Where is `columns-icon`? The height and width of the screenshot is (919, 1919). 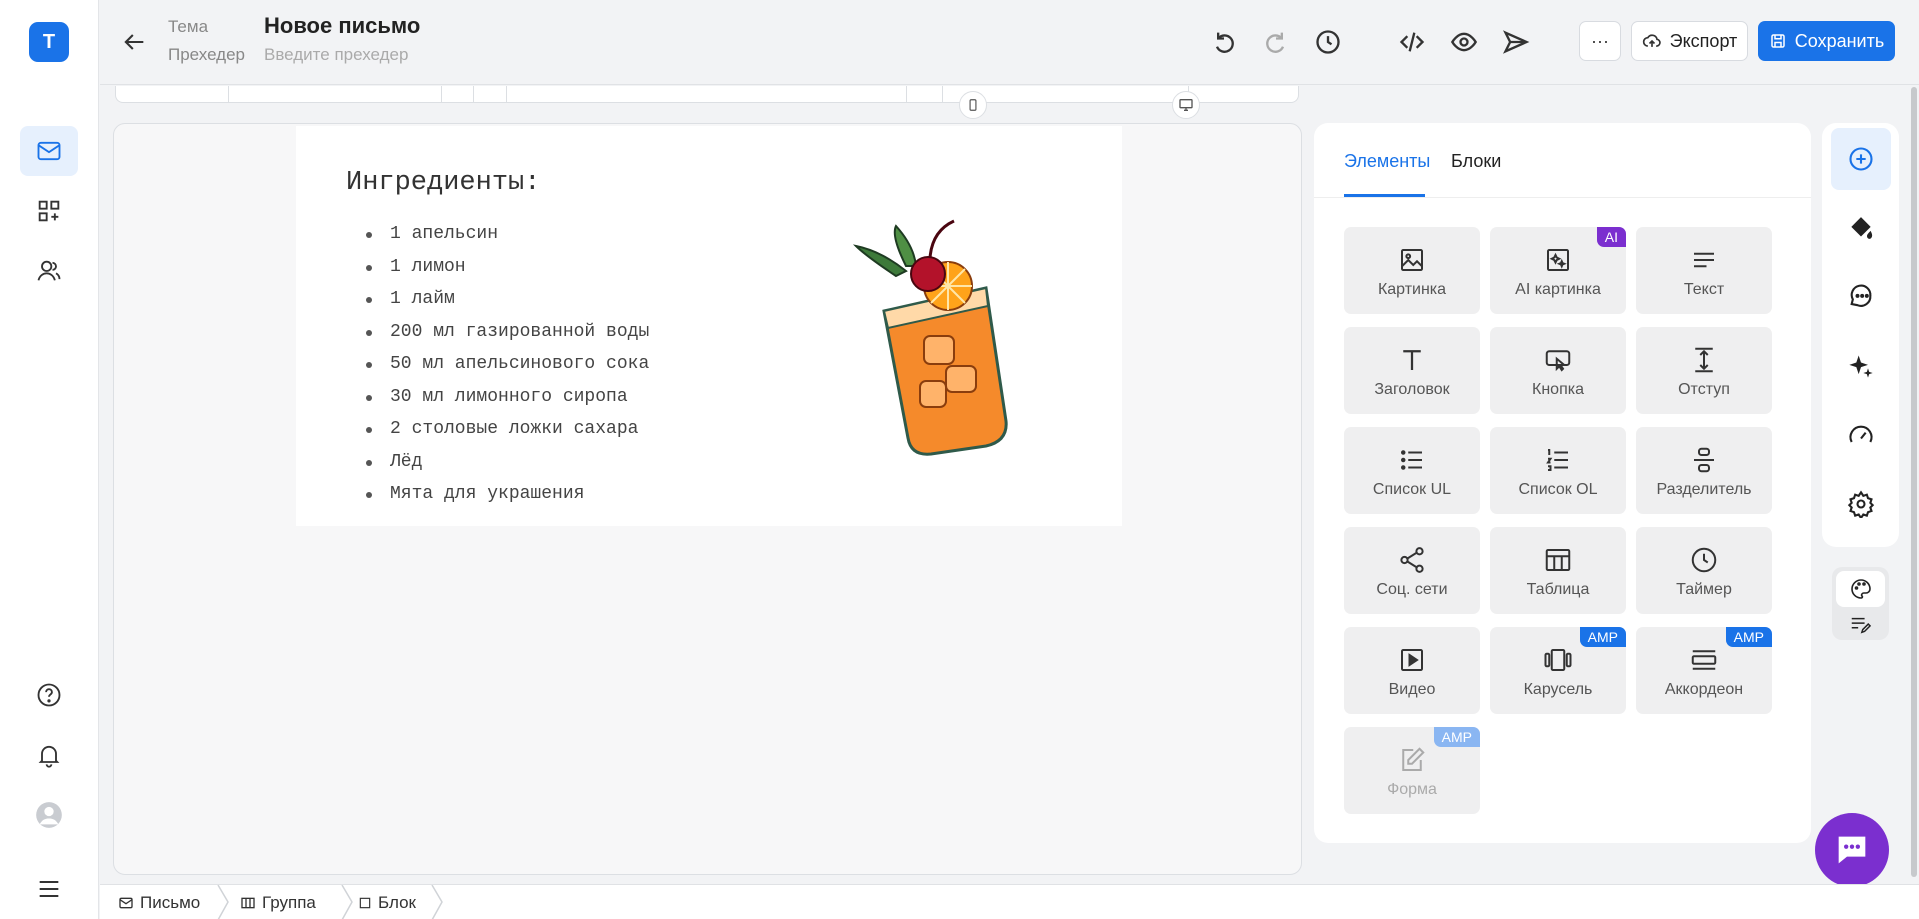 columns-icon is located at coordinates (248, 902).